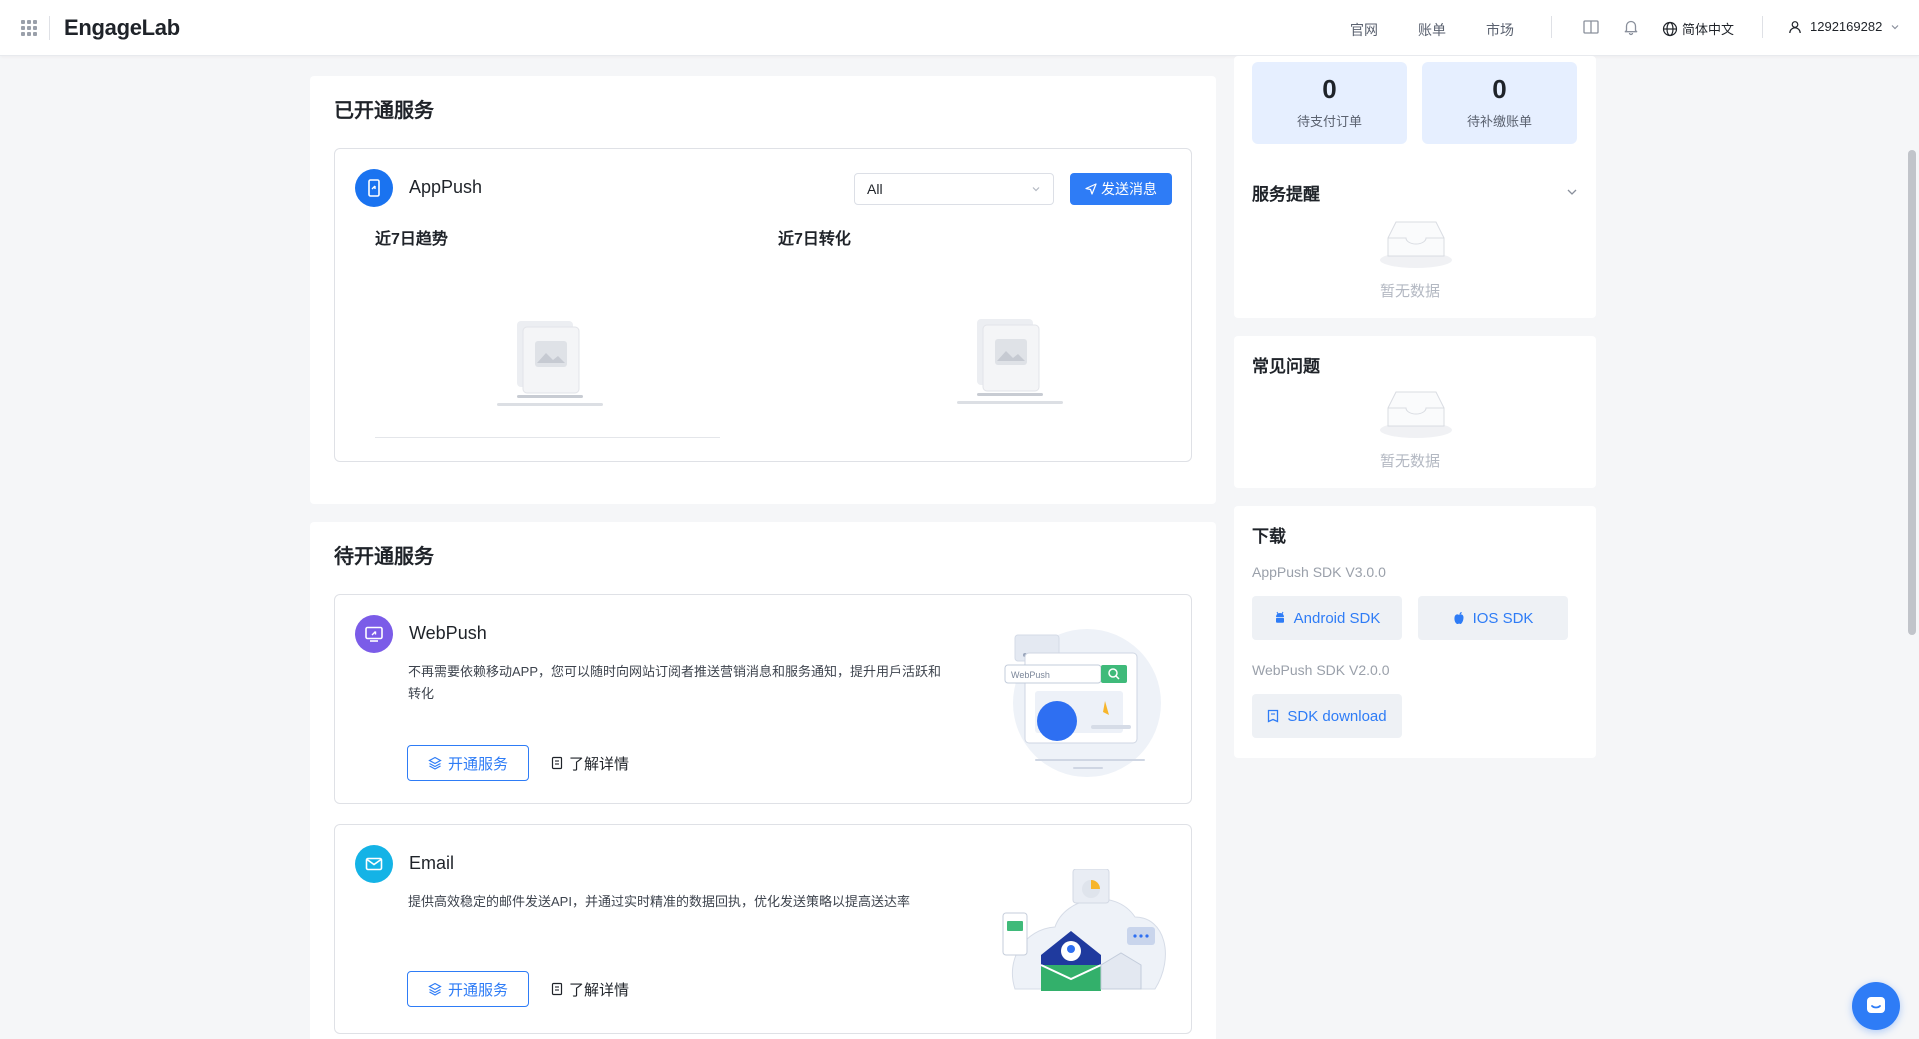  What do you see at coordinates (1279, 617) in the screenshot?
I see `android-icon` at bounding box center [1279, 617].